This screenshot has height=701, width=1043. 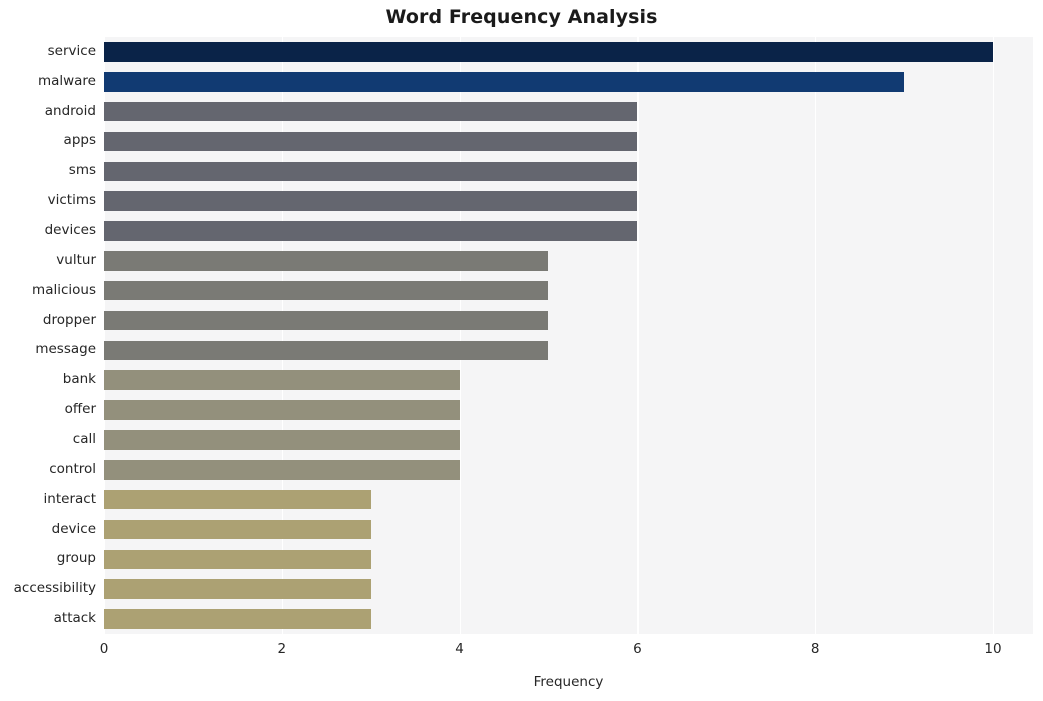 What do you see at coordinates (566, 649) in the screenshot?
I see `x-axis-tick-labels: 0 2 4 6 8 10` at bounding box center [566, 649].